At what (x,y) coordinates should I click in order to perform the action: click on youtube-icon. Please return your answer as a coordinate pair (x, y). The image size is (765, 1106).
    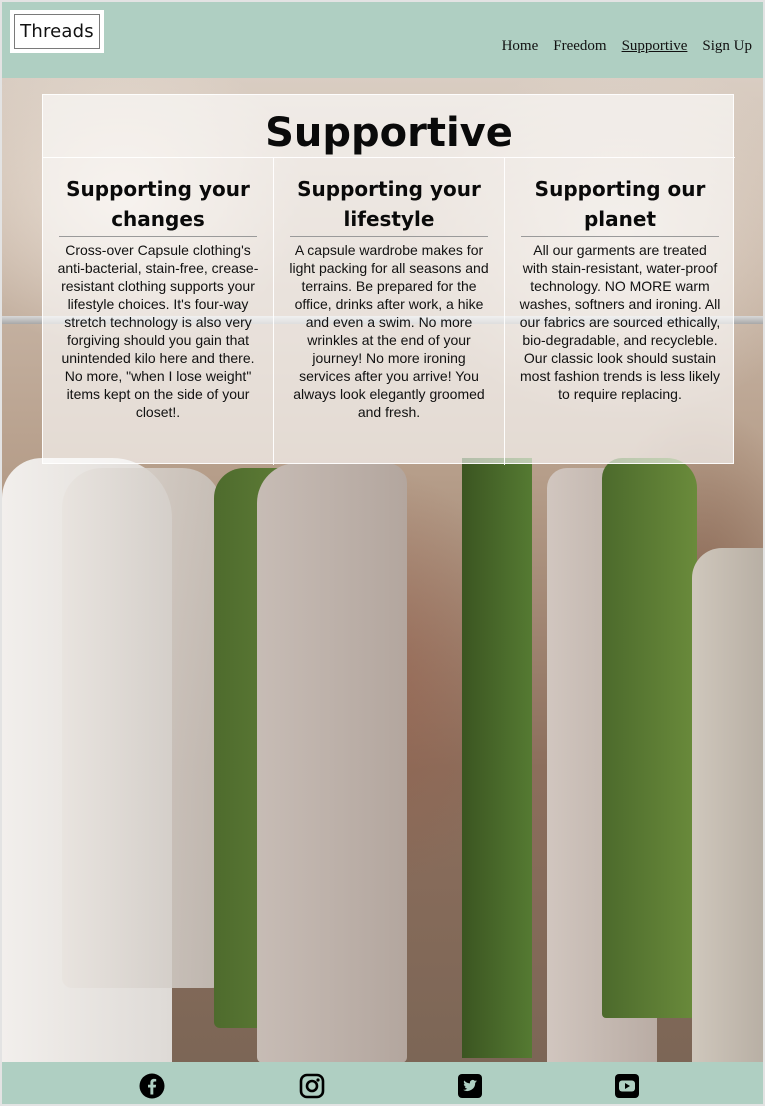
    Looking at the image, I should click on (627, 1086).